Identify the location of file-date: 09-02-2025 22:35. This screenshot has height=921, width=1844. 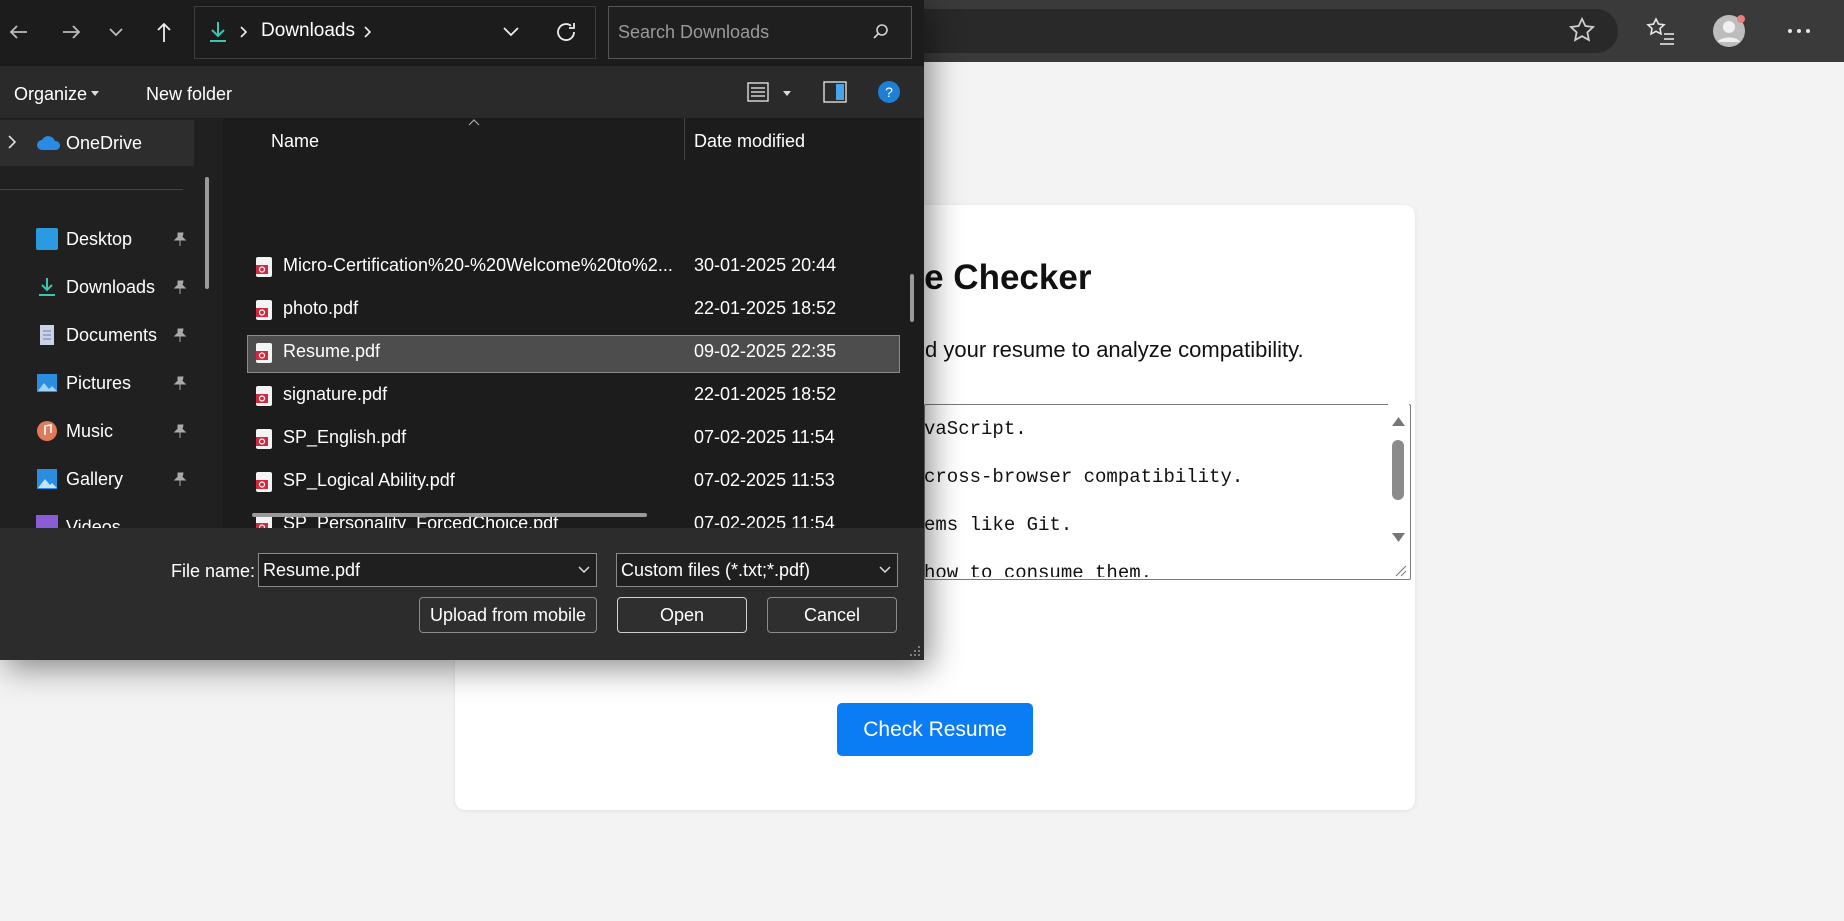
(765, 351).